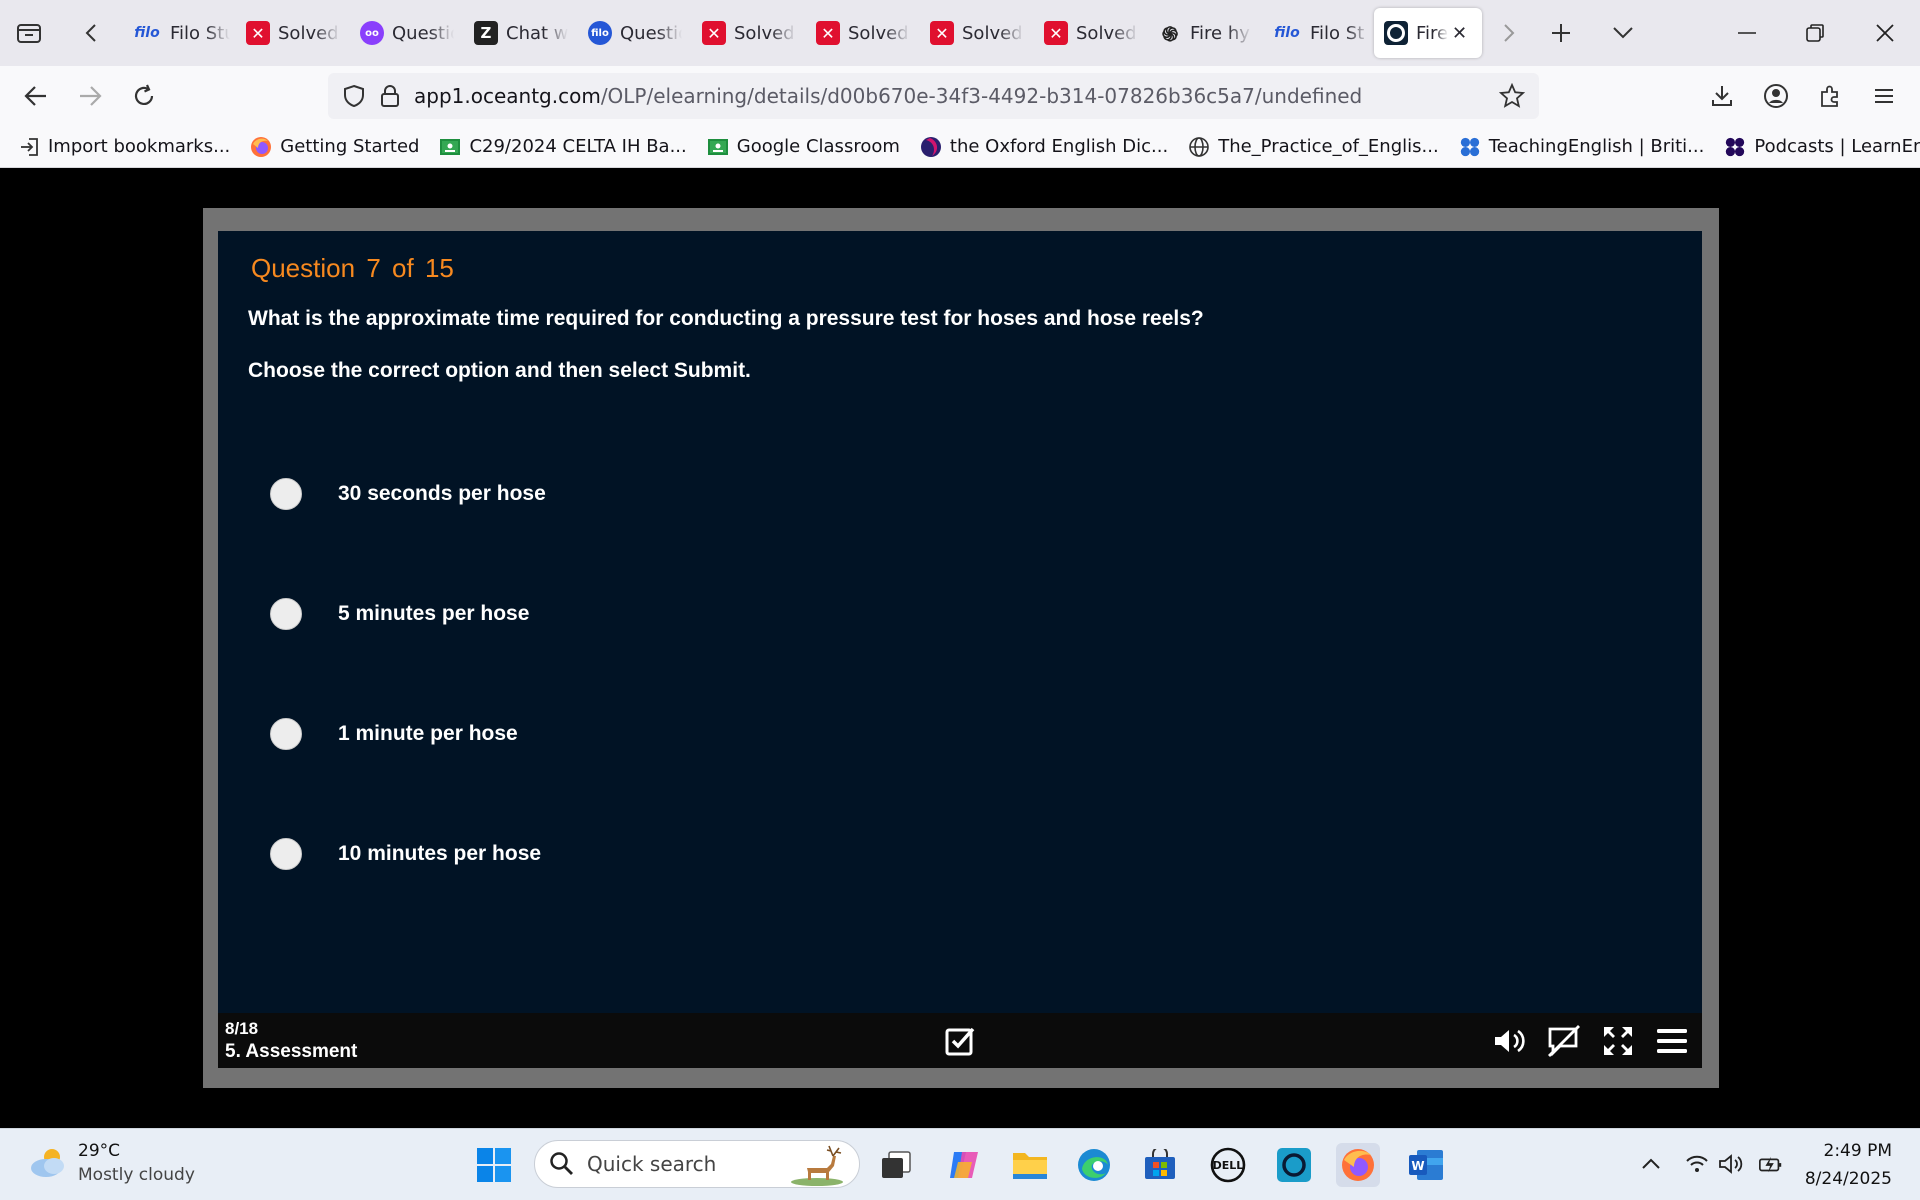  I want to click on answer-option-1: 30 seconds per hose, so click(408, 494).